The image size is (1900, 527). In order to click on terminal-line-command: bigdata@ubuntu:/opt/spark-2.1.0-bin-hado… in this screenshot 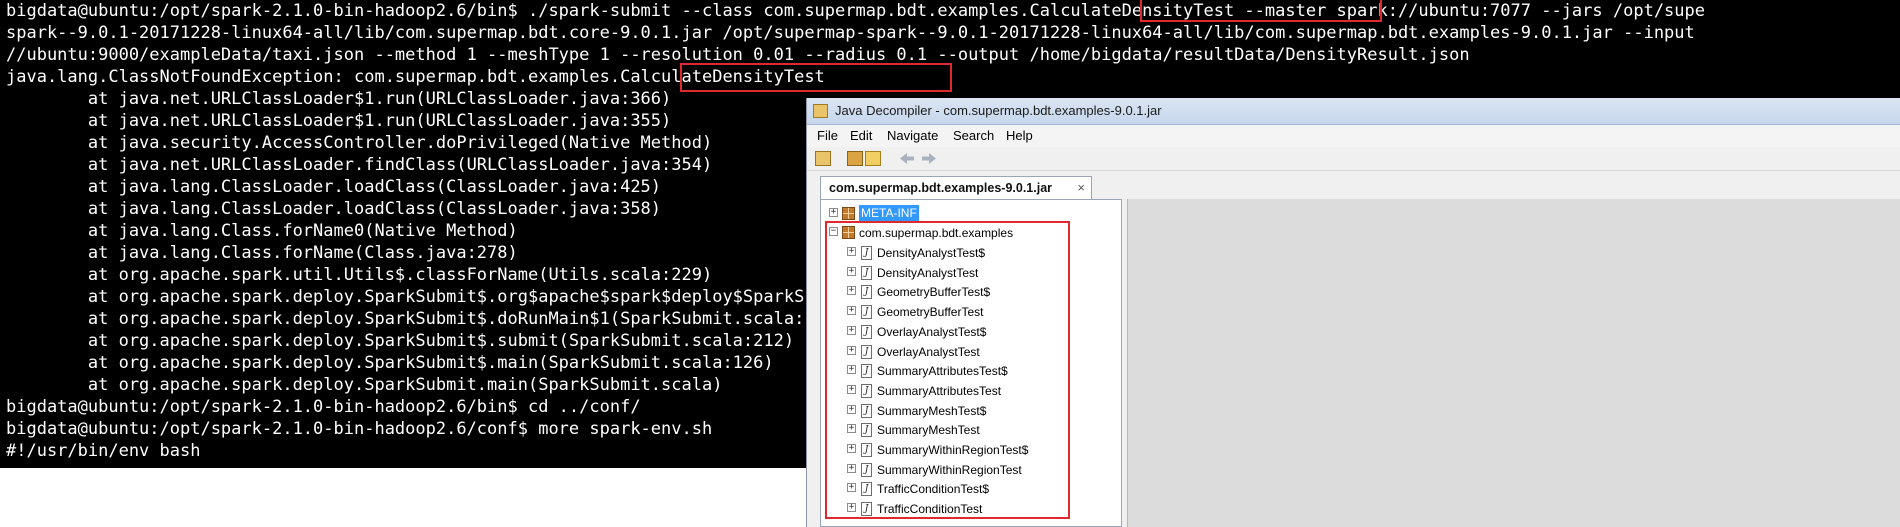, I will do `click(855, 11)`.